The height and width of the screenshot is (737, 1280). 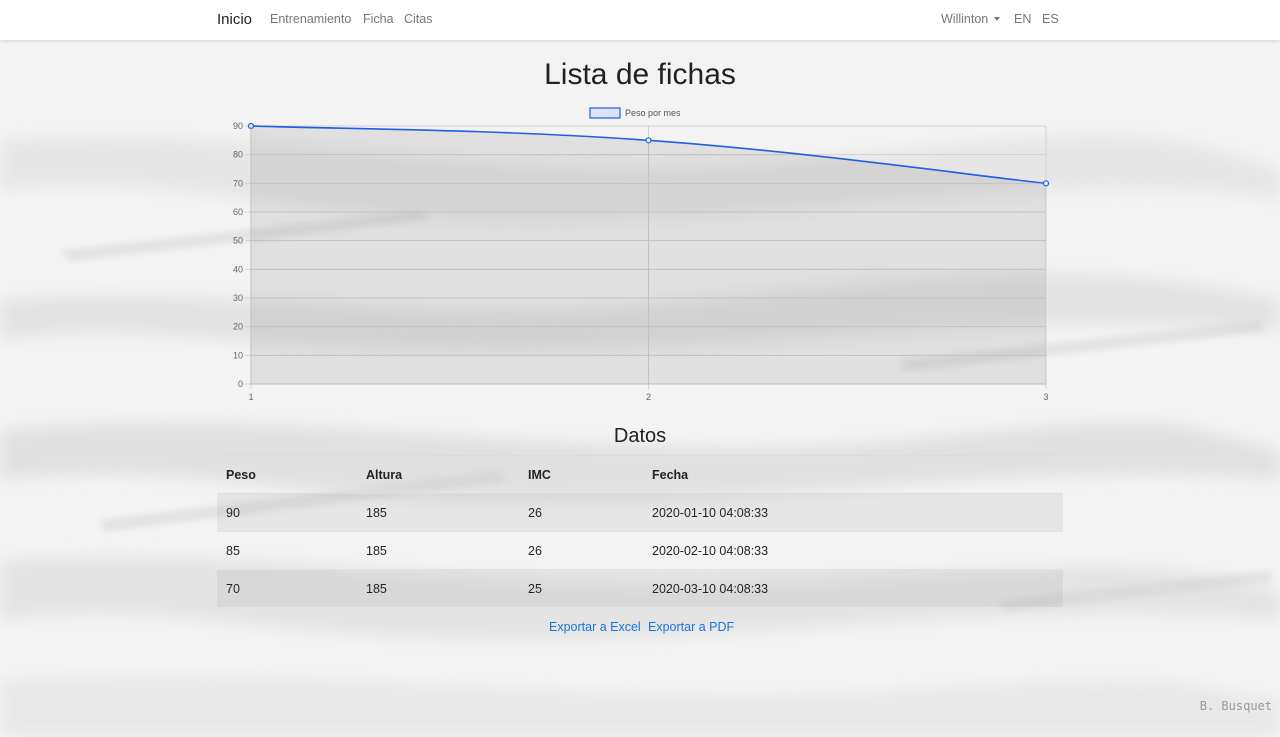 I want to click on column-header-fecha: Fecha, so click(x=853, y=474).